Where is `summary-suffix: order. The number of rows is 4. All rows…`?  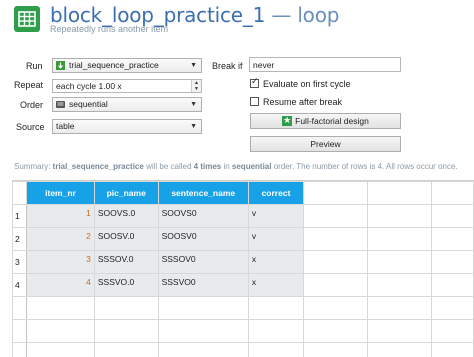 summary-suffix: order. The number of rows is 4. All rows… is located at coordinates (364, 166).